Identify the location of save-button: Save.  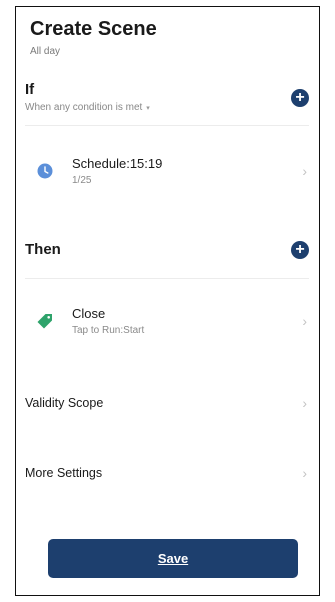
(173, 558).